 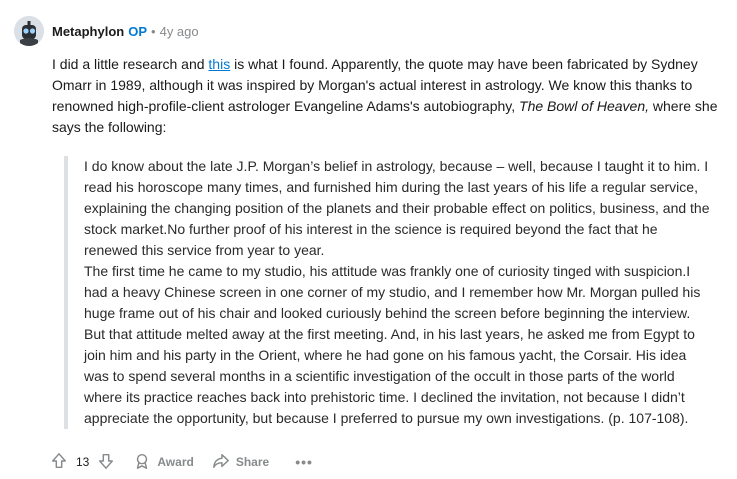 I want to click on op-badge: OP, so click(x=138, y=31).